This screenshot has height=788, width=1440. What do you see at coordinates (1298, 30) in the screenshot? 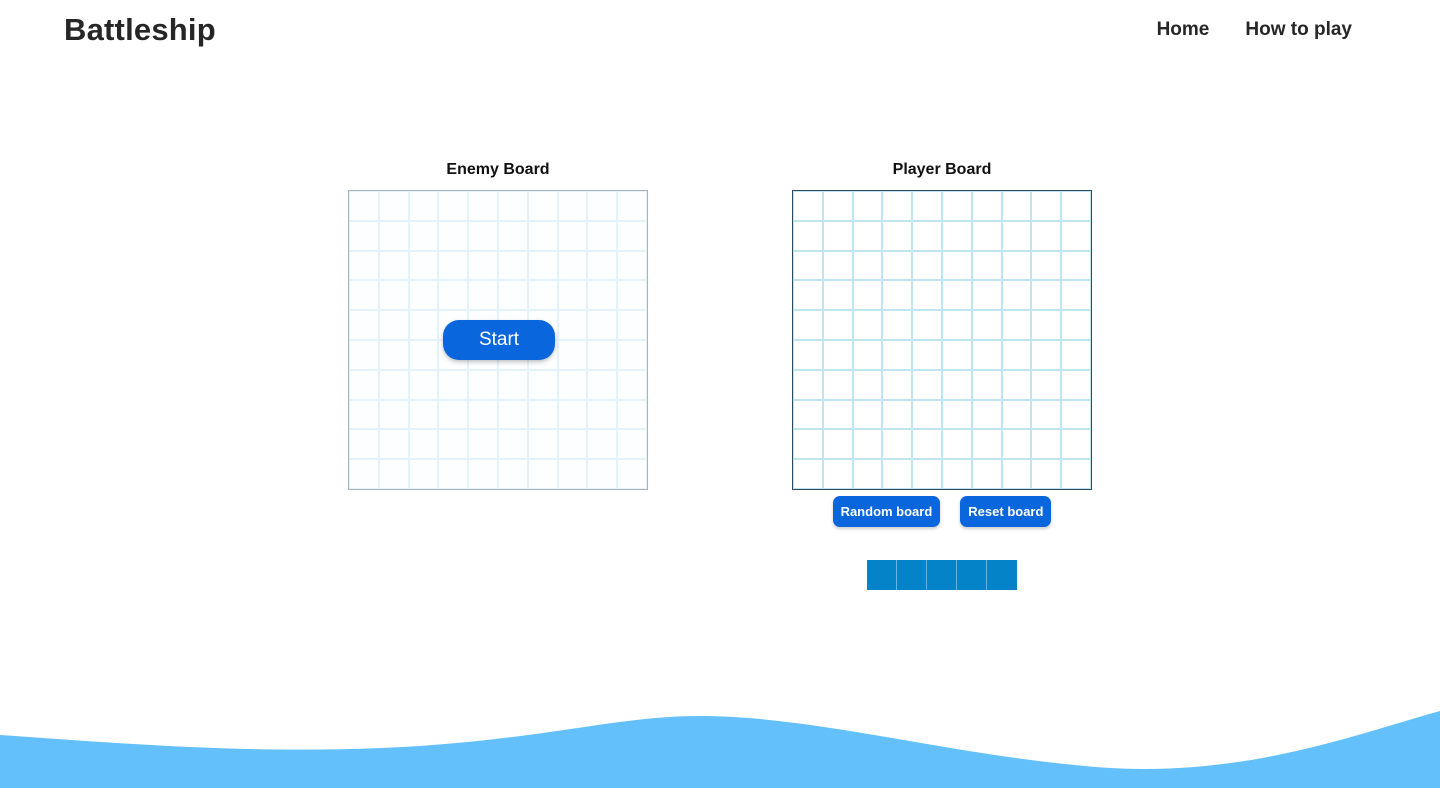
I see `nav-how-to-play-link: How to play` at bounding box center [1298, 30].